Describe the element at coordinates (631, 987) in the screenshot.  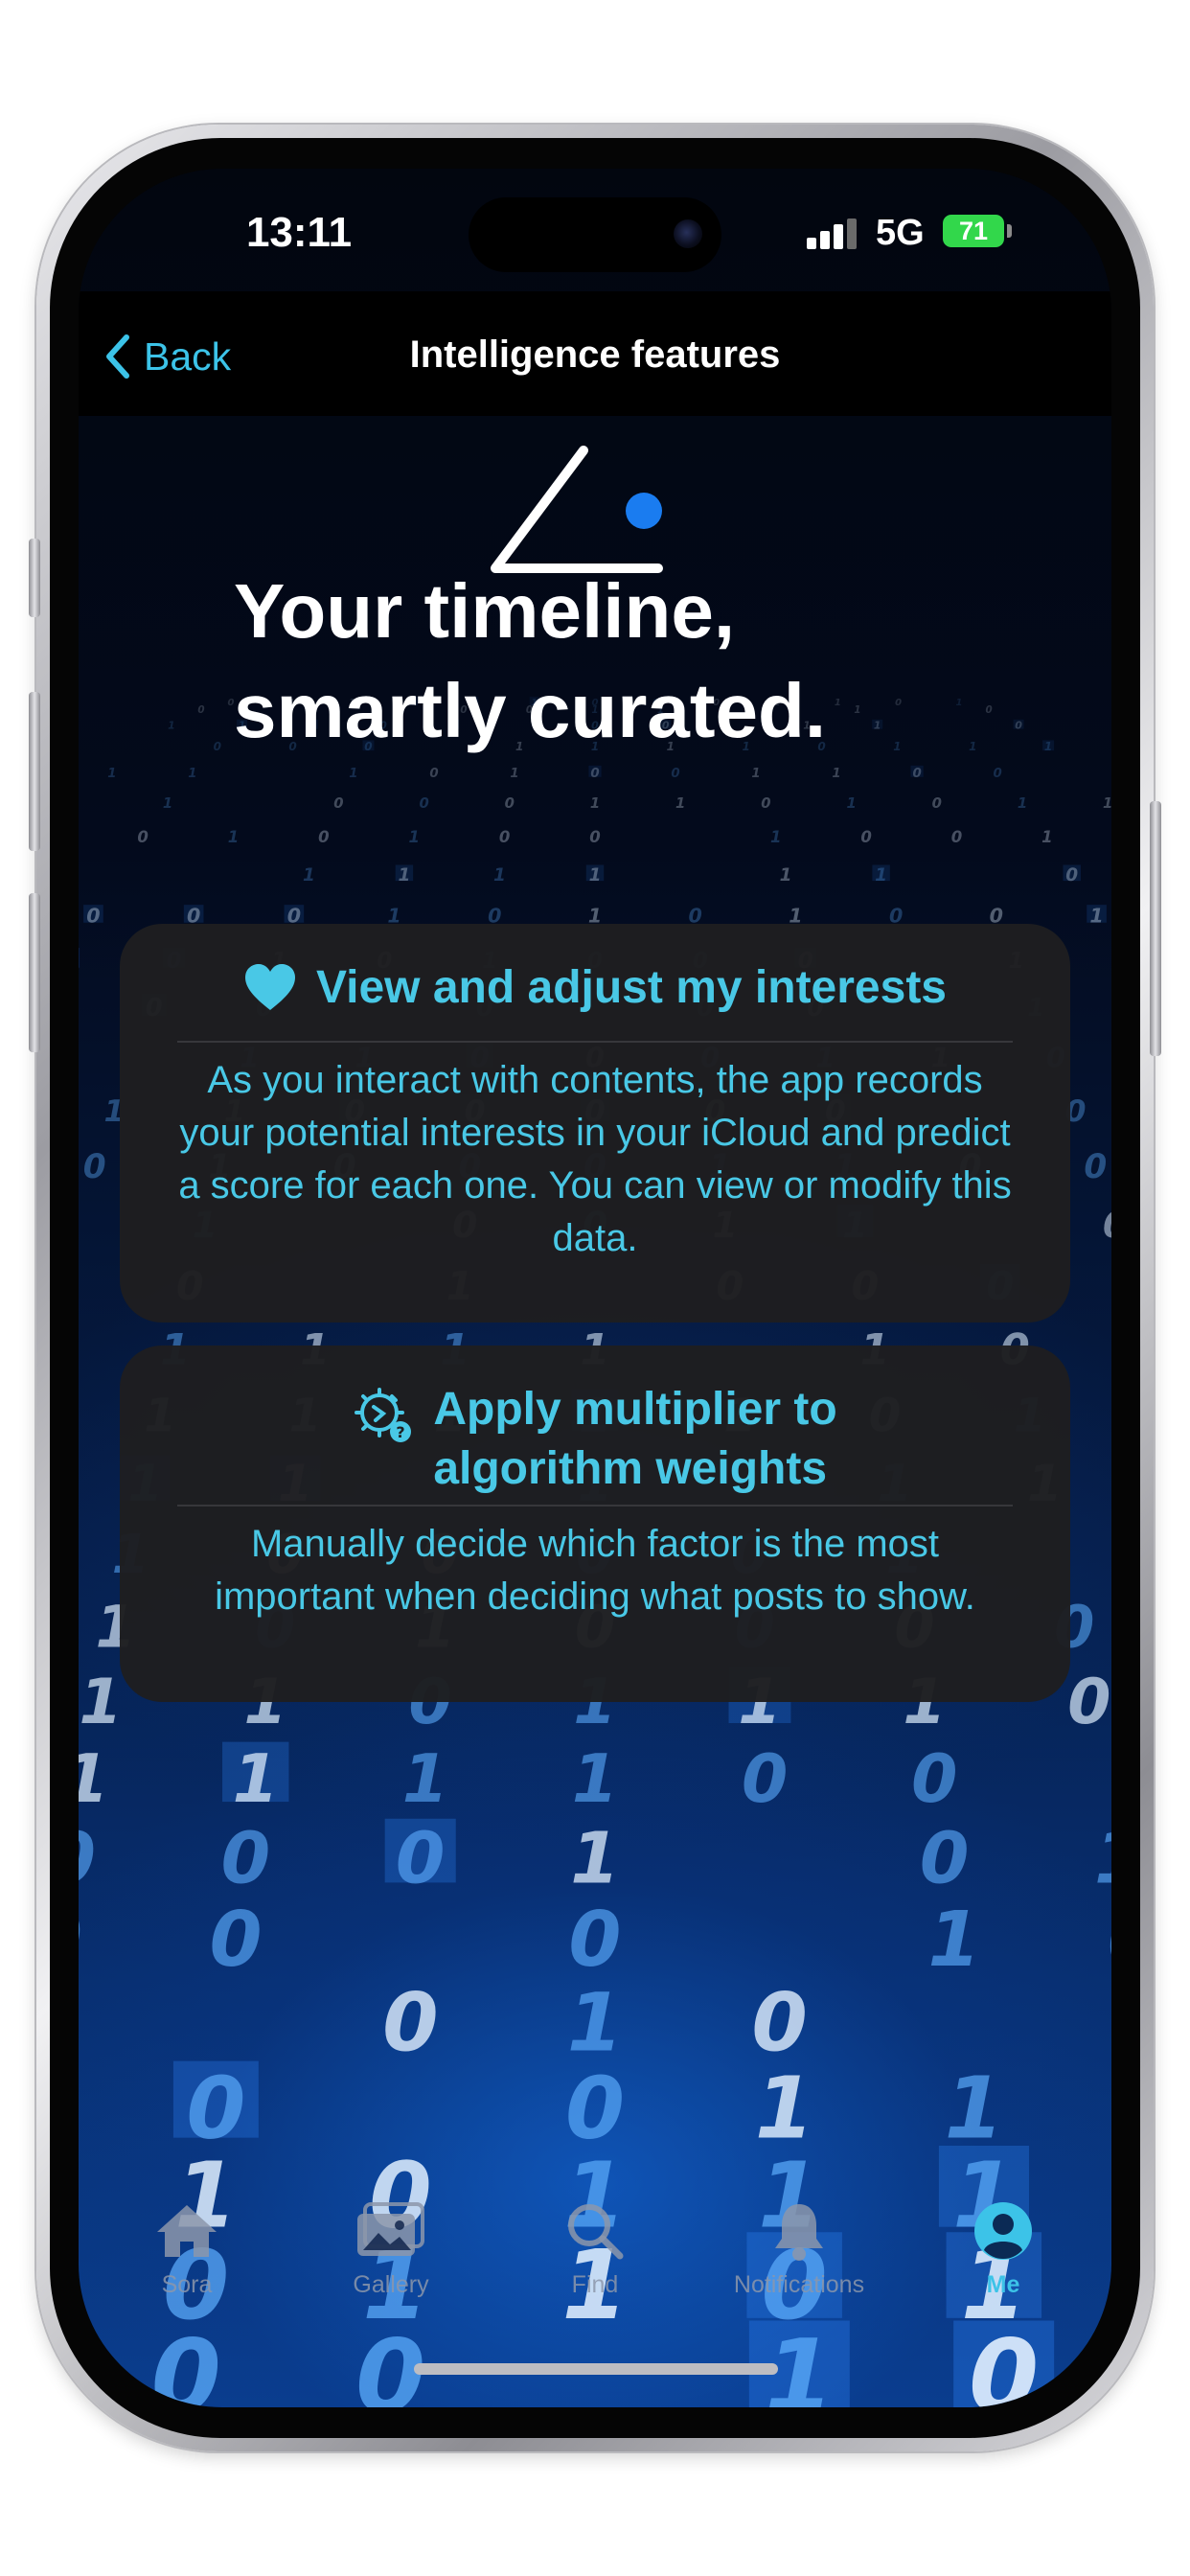
I see `interests-card-title: View and adjust my interests` at that location.